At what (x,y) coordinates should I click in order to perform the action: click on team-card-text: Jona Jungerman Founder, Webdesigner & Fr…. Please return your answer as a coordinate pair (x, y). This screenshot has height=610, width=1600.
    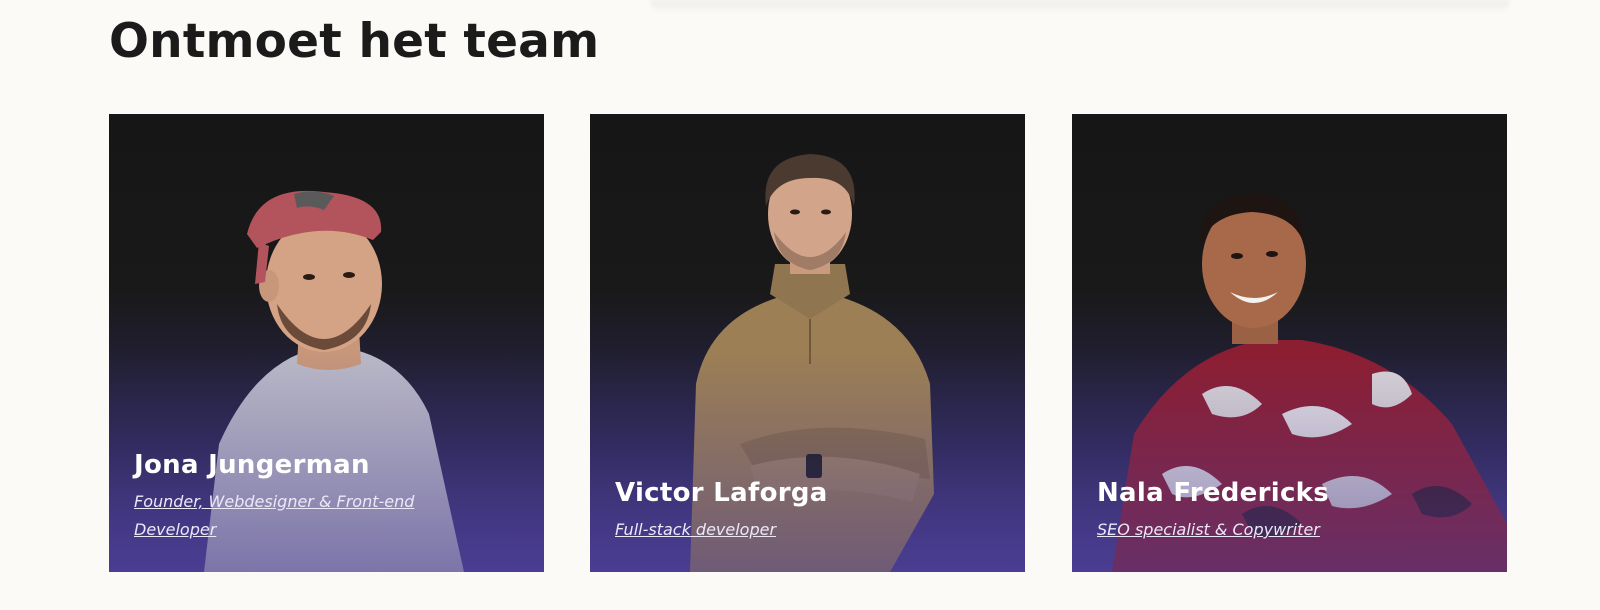
    Looking at the image, I should click on (309, 497).